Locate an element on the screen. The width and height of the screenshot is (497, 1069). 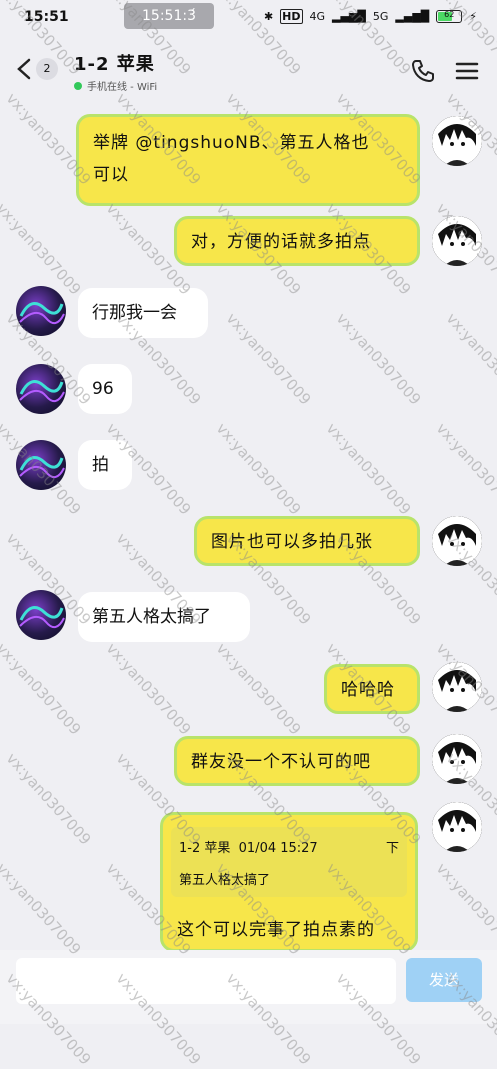
online-status: 手机在线 - WiFi is located at coordinates (122, 87).